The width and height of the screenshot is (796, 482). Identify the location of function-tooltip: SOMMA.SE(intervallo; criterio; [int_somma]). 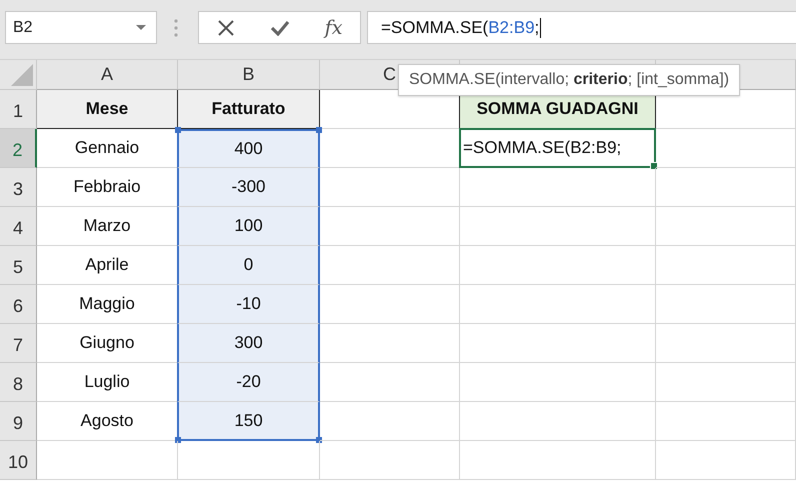
(569, 80).